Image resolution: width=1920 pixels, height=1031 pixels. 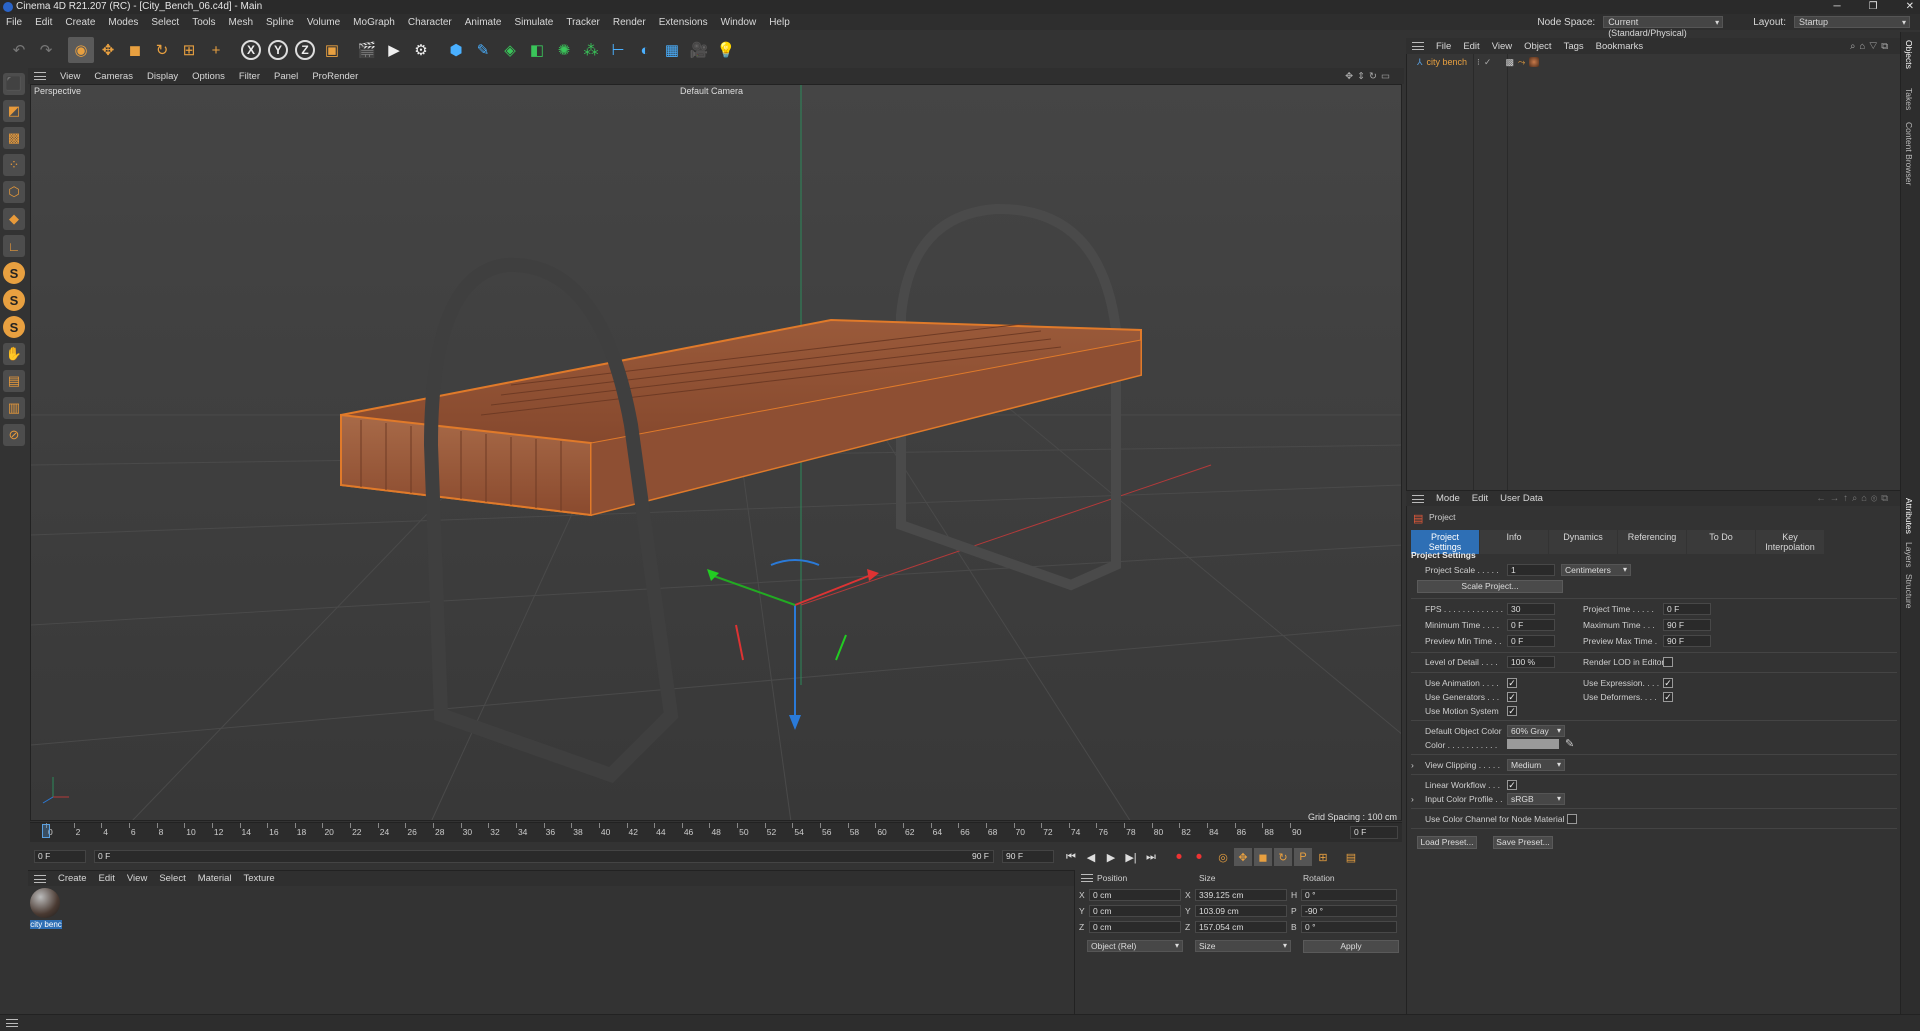 I want to click on pos-x-field: 0 cm, so click(x=1135, y=895).